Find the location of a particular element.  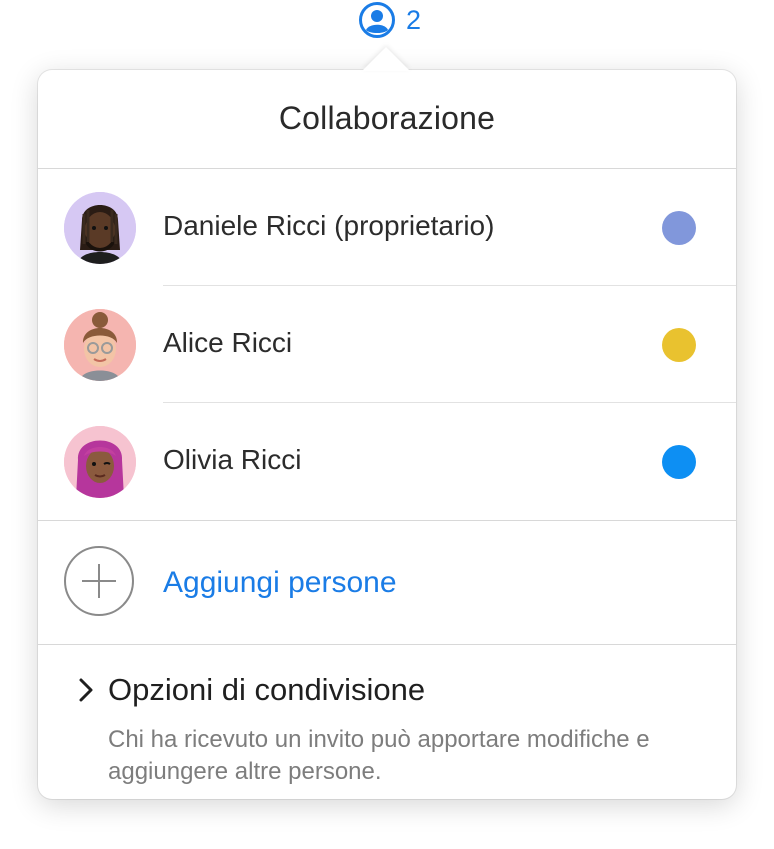

popover-title: Collaborazione is located at coordinates (387, 118).